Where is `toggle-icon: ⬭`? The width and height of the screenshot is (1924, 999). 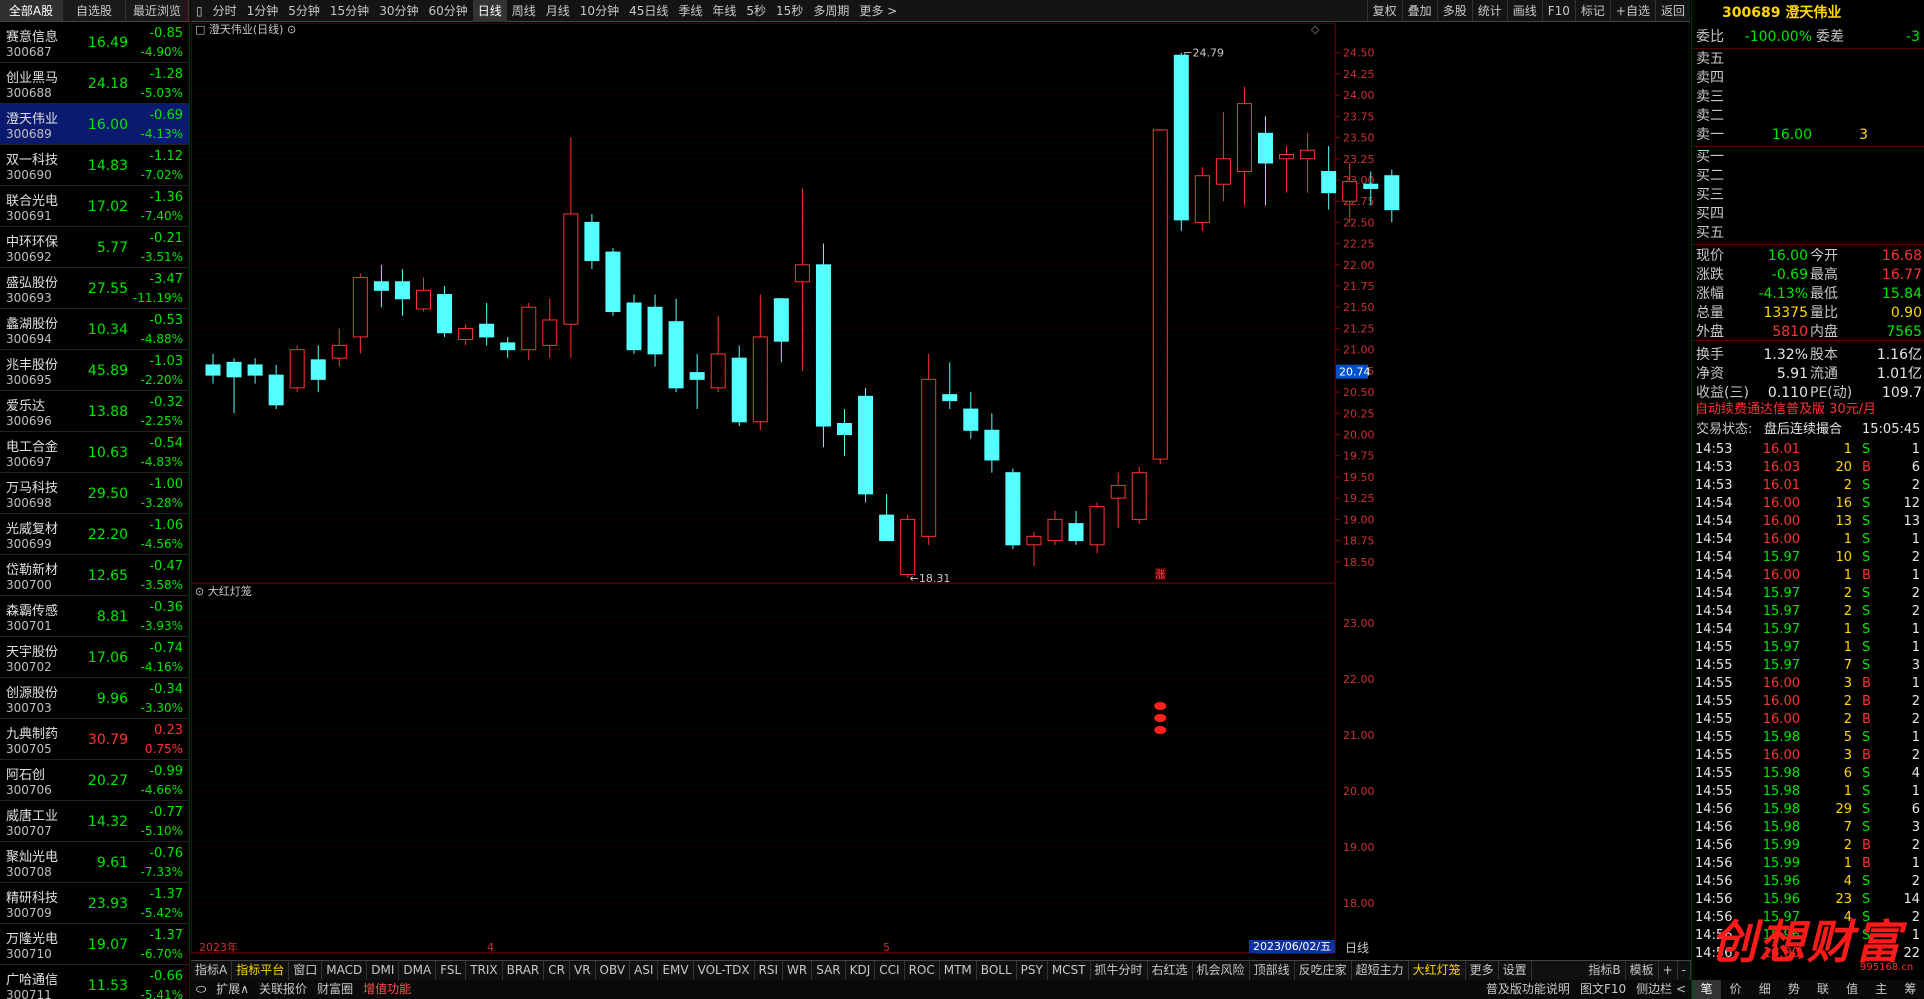 toggle-icon: ⬭ is located at coordinates (201, 989).